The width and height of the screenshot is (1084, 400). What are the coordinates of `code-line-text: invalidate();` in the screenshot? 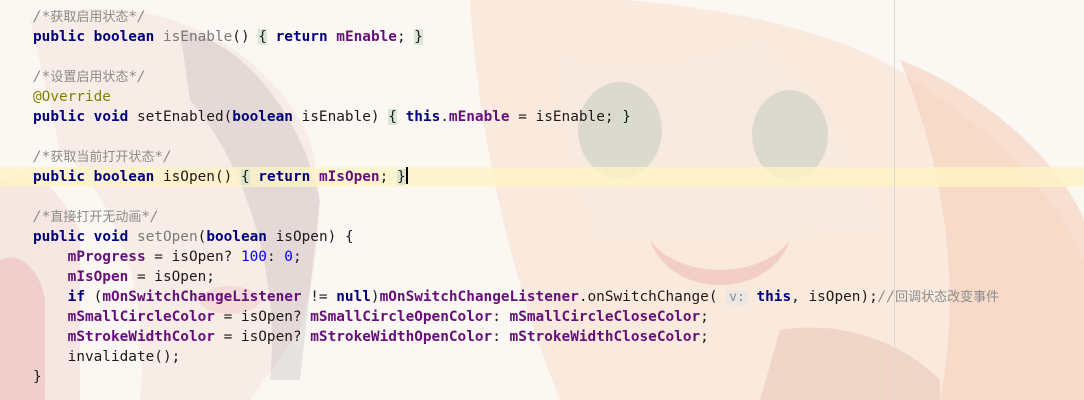 It's located at (107, 357).